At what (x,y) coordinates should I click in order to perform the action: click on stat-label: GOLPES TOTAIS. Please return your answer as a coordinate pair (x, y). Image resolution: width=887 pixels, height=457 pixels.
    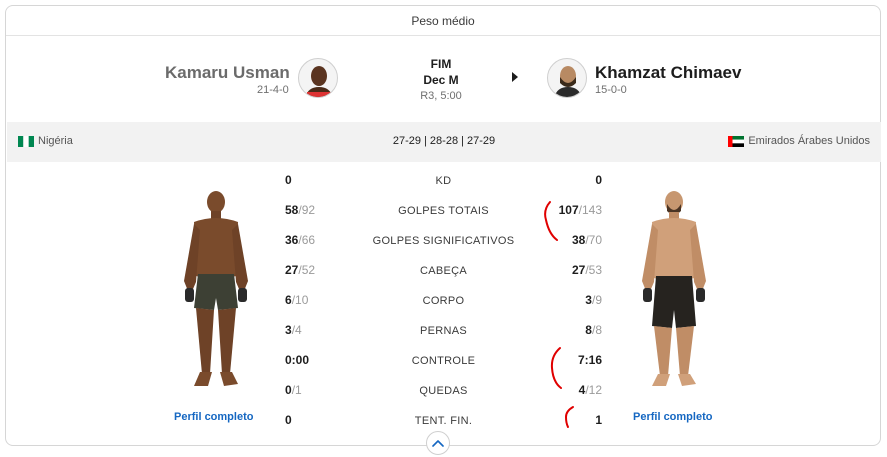
    Looking at the image, I should click on (443, 211).